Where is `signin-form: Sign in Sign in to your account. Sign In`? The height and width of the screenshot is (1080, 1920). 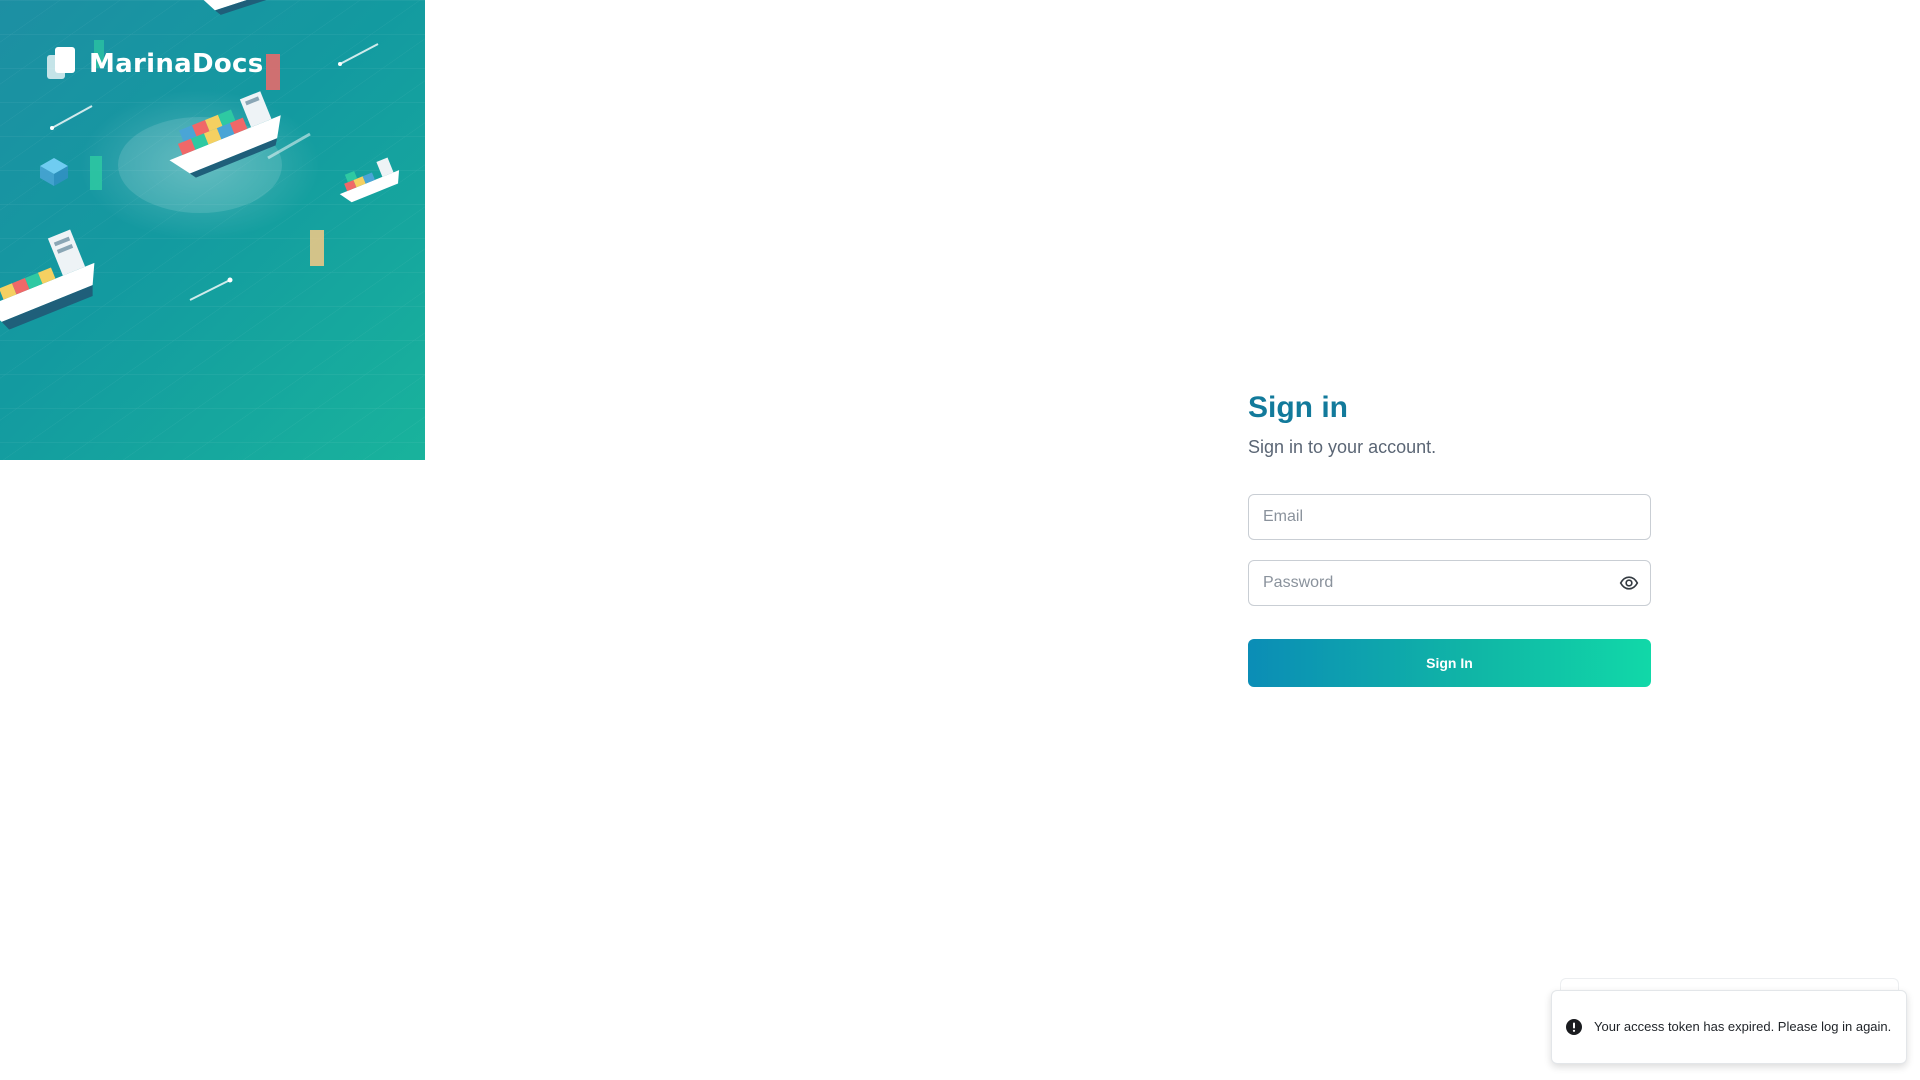
signin-form: Sign in Sign in to your account. Sign In is located at coordinates (1449, 537).